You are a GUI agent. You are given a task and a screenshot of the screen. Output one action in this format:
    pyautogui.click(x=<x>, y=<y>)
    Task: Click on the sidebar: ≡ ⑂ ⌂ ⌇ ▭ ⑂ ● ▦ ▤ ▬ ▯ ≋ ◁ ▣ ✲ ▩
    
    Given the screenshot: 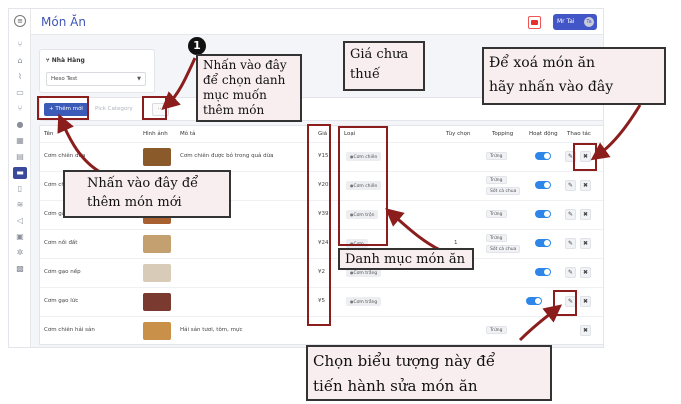 What is the action you would take?
    pyautogui.click(x=20, y=178)
    